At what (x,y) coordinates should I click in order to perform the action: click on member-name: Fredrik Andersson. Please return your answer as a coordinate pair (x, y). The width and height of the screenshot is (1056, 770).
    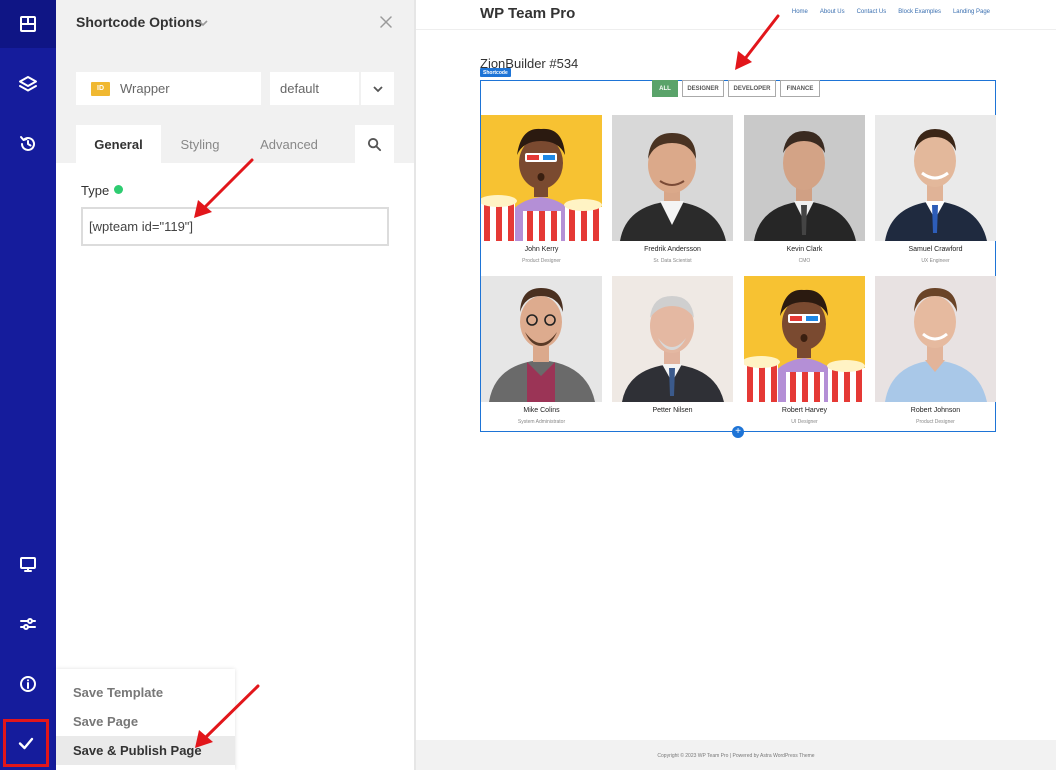
    Looking at the image, I should click on (672, 249).